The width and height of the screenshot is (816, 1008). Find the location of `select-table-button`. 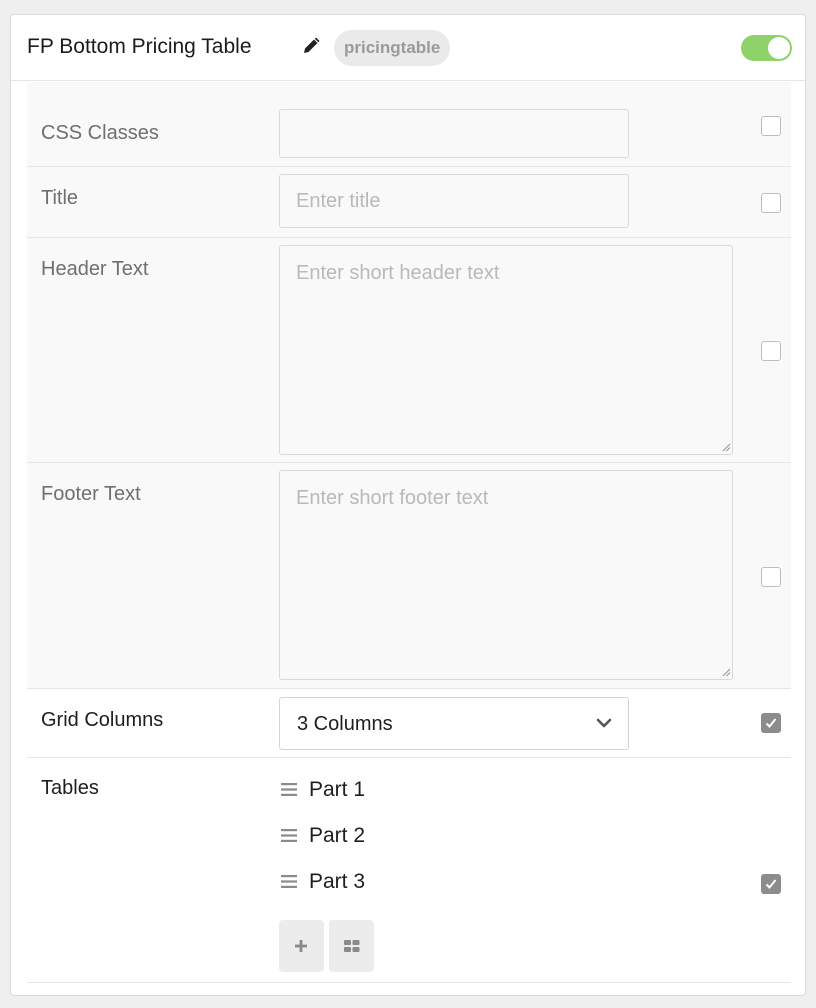

select-table-button is located at coordinates (351, 946).